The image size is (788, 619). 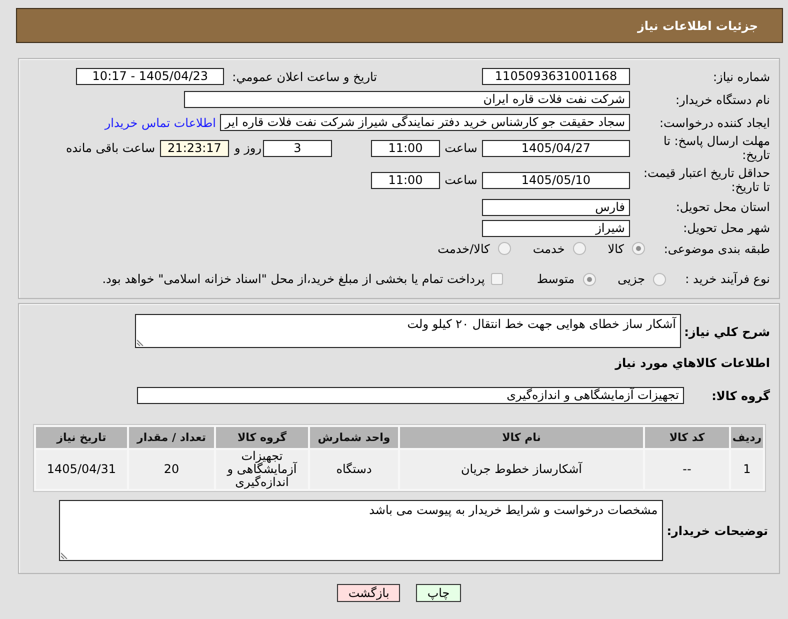 I want to click on radio-label: خدمت, so click(x=548, y=249).